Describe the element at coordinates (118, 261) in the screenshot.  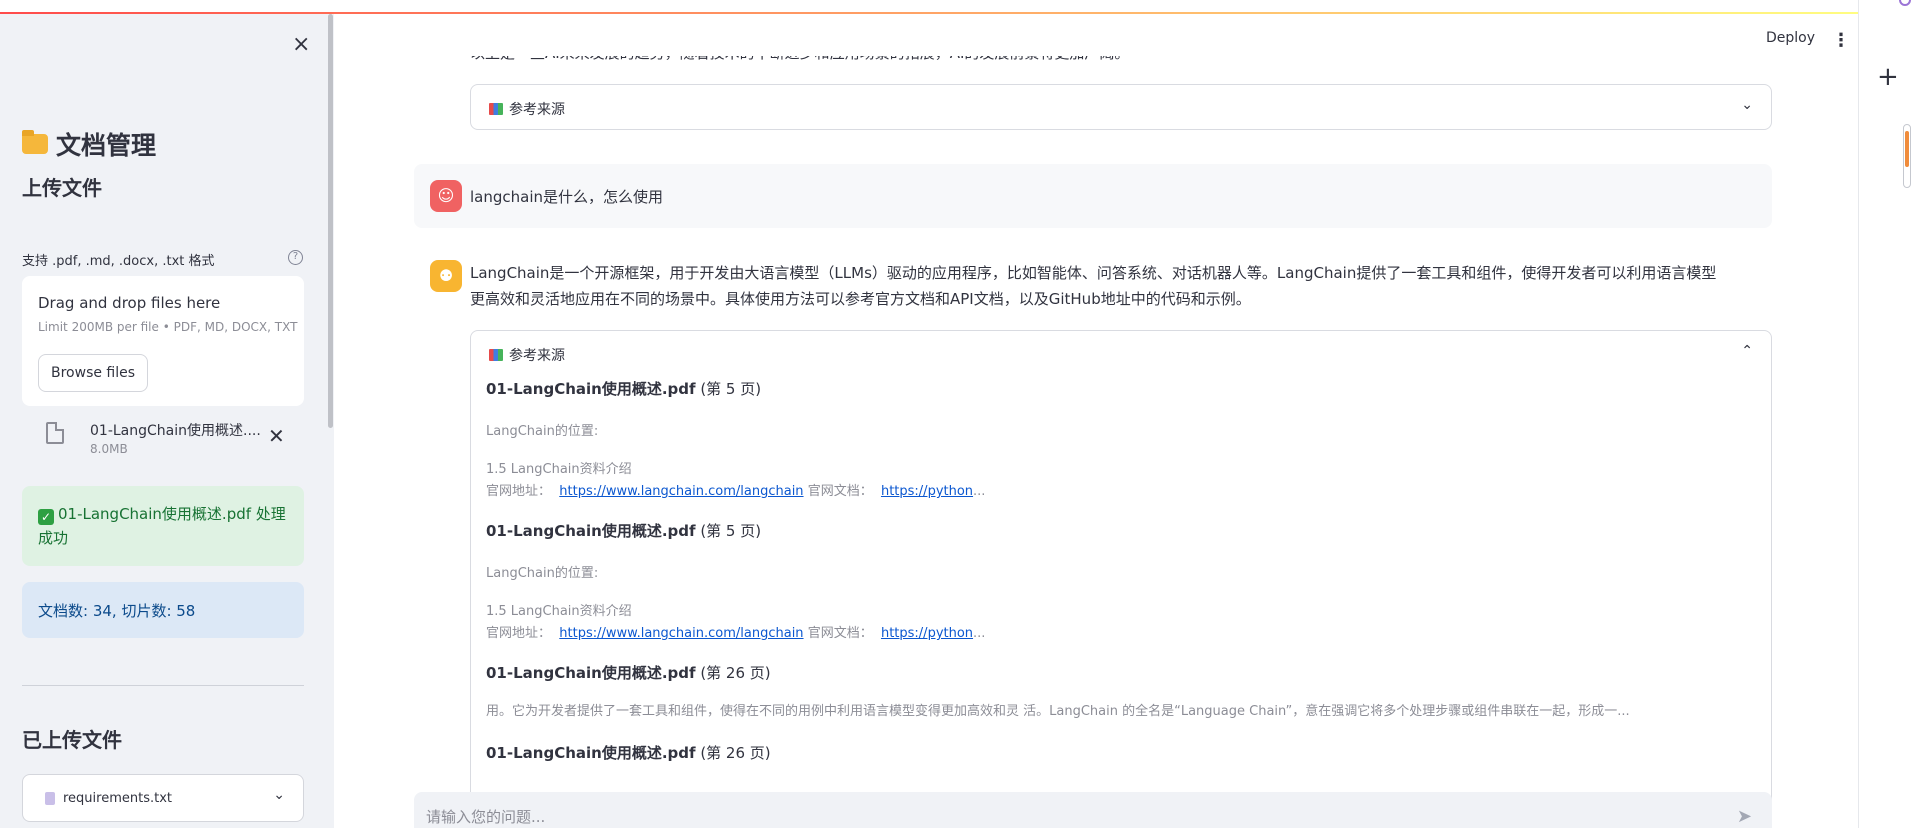
I see `formats-label: 支持 .pdf, .md, .docx, .txt 格式` at that location.